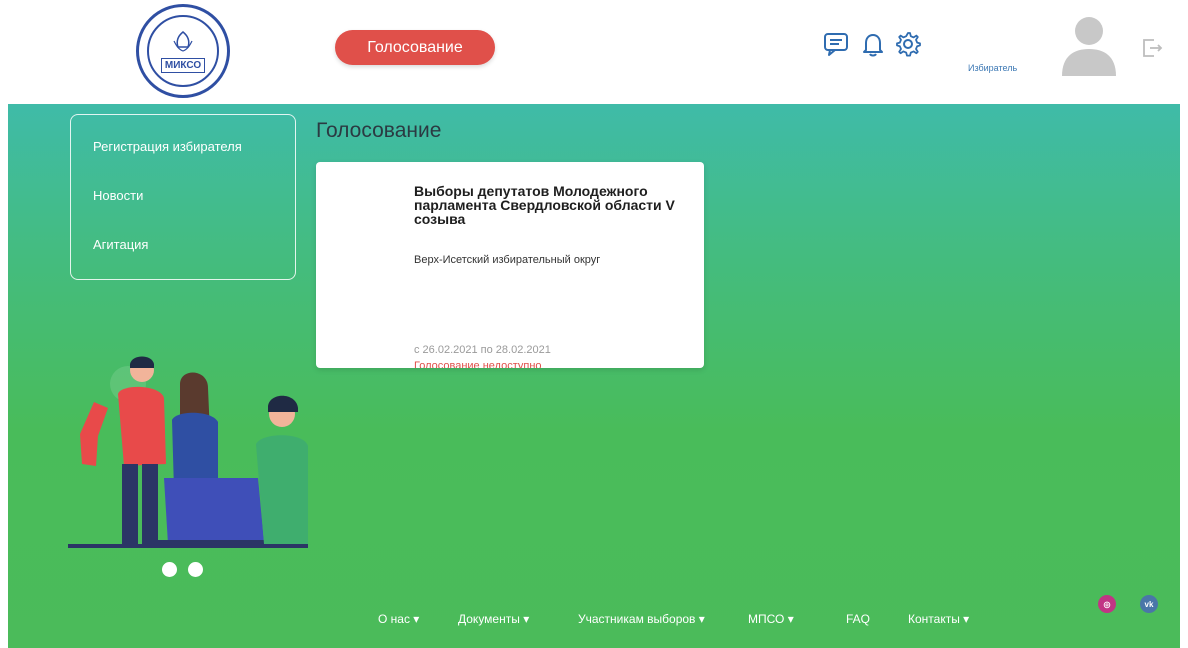 The height and width of the screenshot is (648, 1188). What do you see at coordinates (873, 44) in the screenshot?
I see `bell-icon` at bounding box center [873, 44].